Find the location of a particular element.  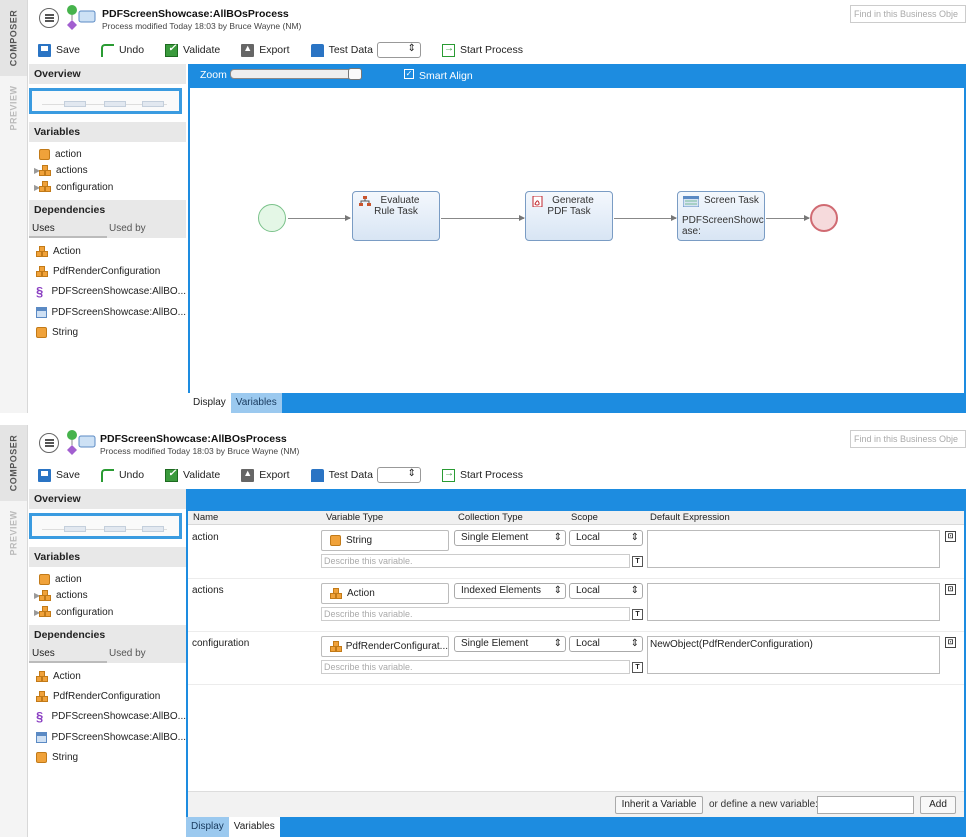

smart-align-checkbox: ✓ is located at coordinates (409, 74).